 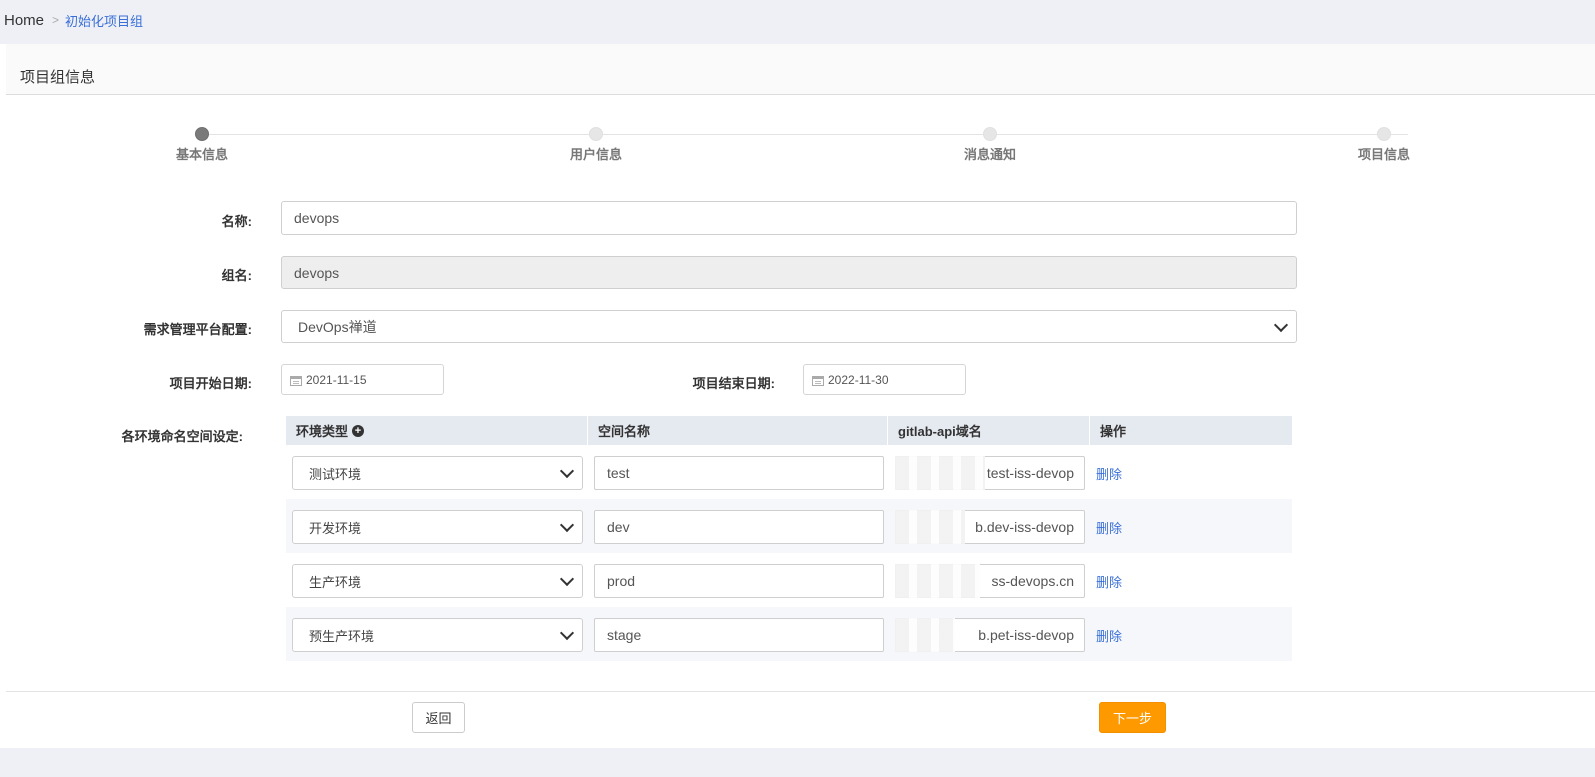 What do you see at coordinates (1113, 431) in the screenshot?
I see `header-action: 操作` at bounding box center [1113, 431].